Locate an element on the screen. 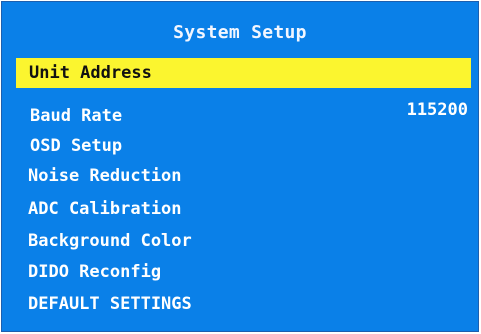 Image resolution: width=481 pixels, height=334 pixels. menu-item-unit-address: Unit Address is located at coordinates (243, 73).